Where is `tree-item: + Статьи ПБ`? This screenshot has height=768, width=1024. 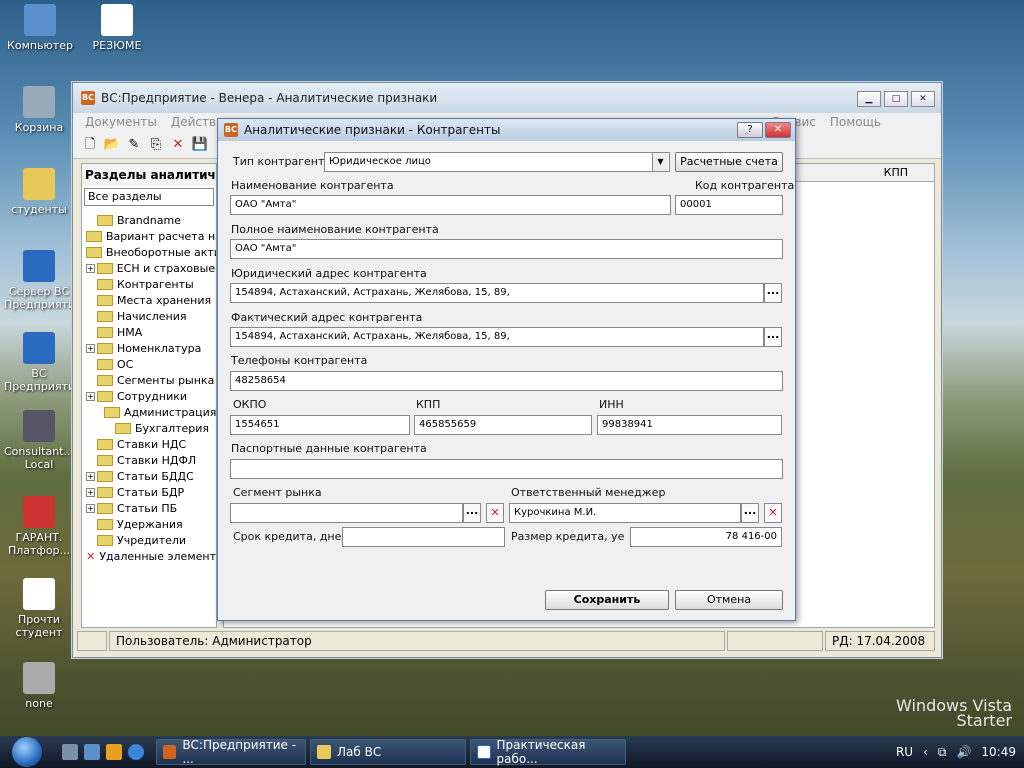 tree-item: + Статьи ПБ is located at coordinates (149, 508).